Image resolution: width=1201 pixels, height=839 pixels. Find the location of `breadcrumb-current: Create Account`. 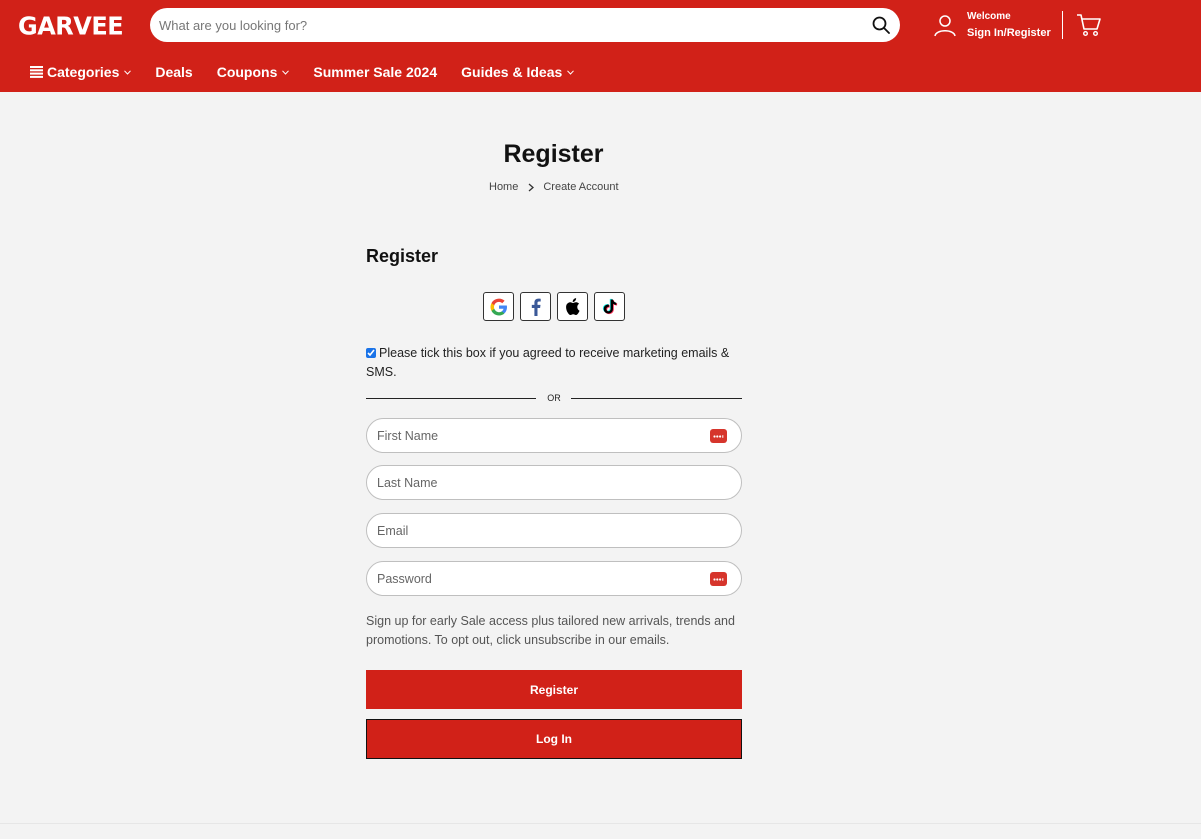

breadcrumb-current: Create Account is located at coordinates (581, 187).